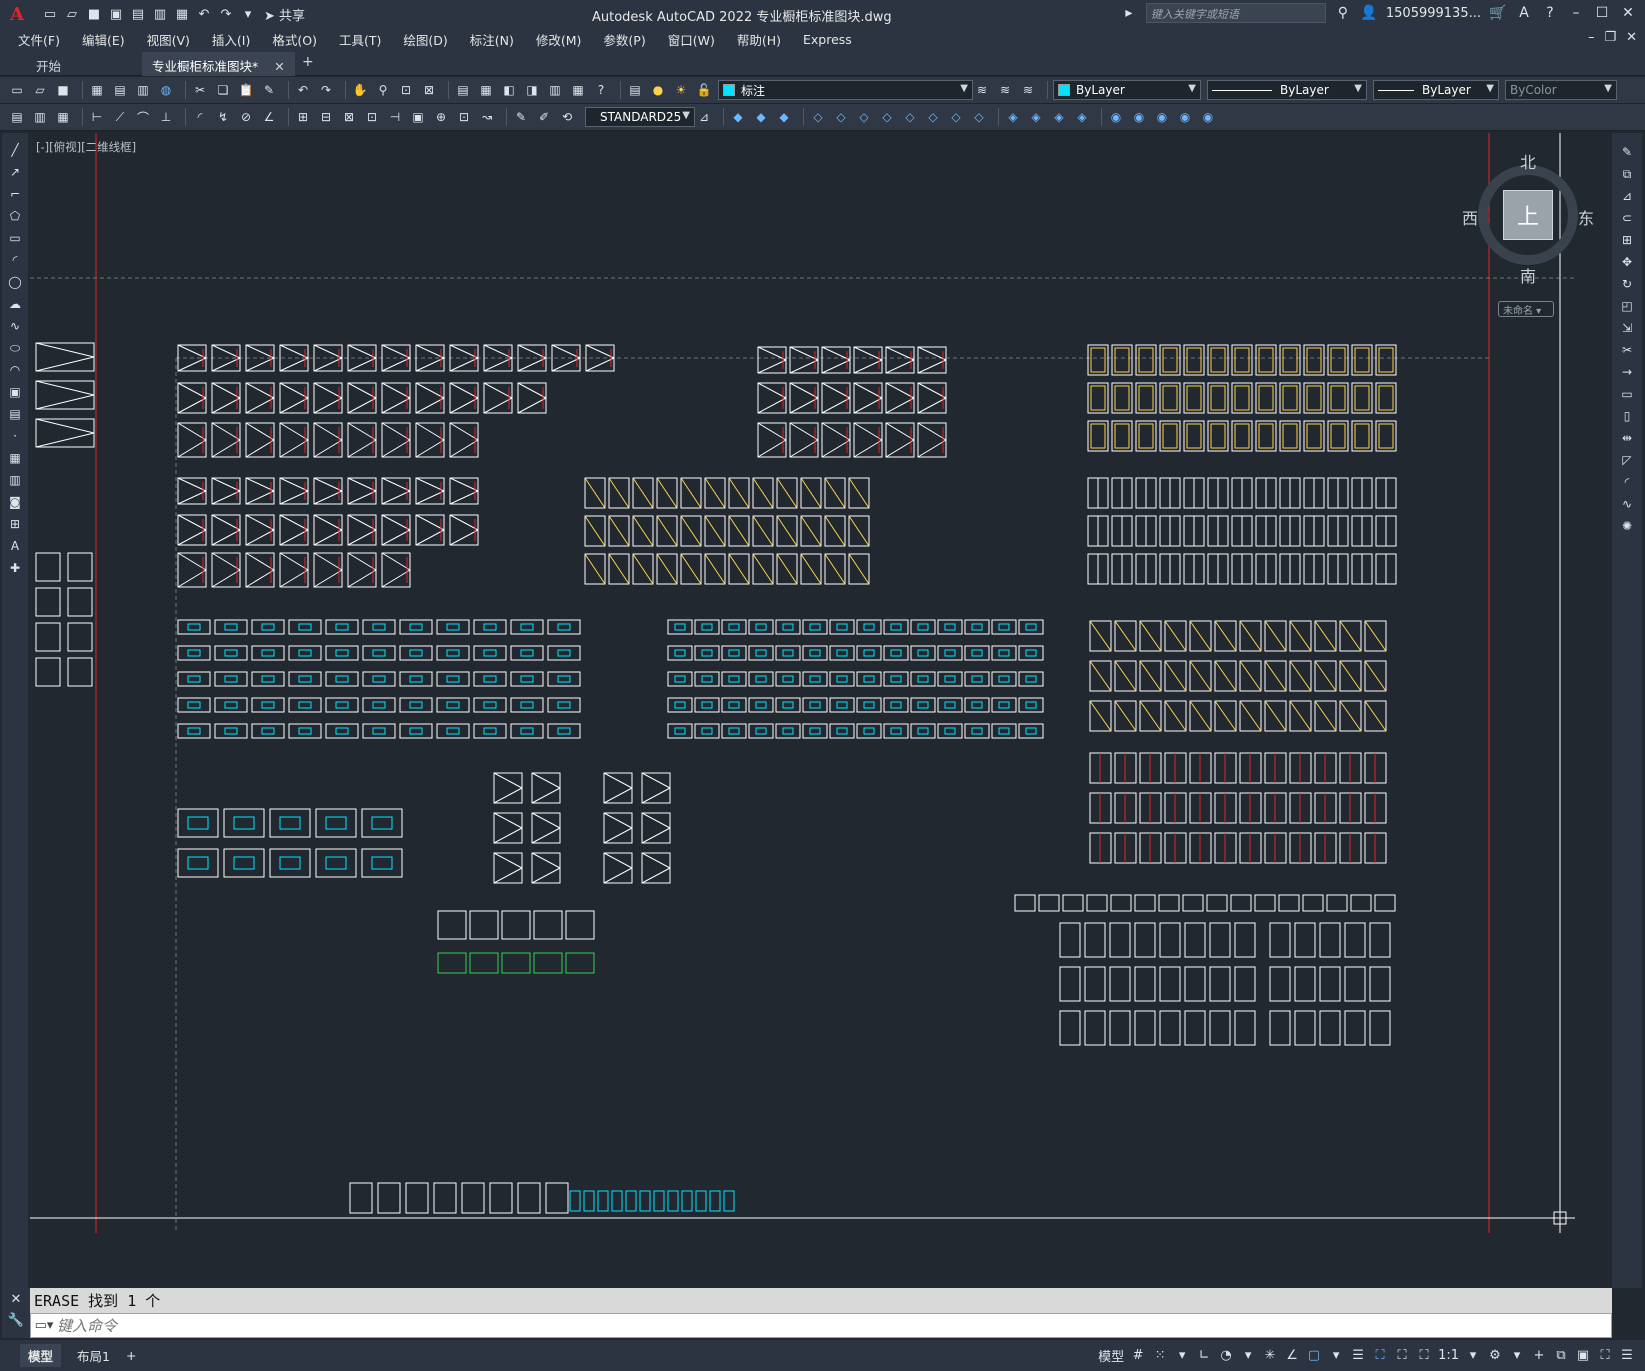  What do you see at coordinates (15, 285) in the screenshot?
I see `circle-icon: ◯` at bounding box center [15, 285].